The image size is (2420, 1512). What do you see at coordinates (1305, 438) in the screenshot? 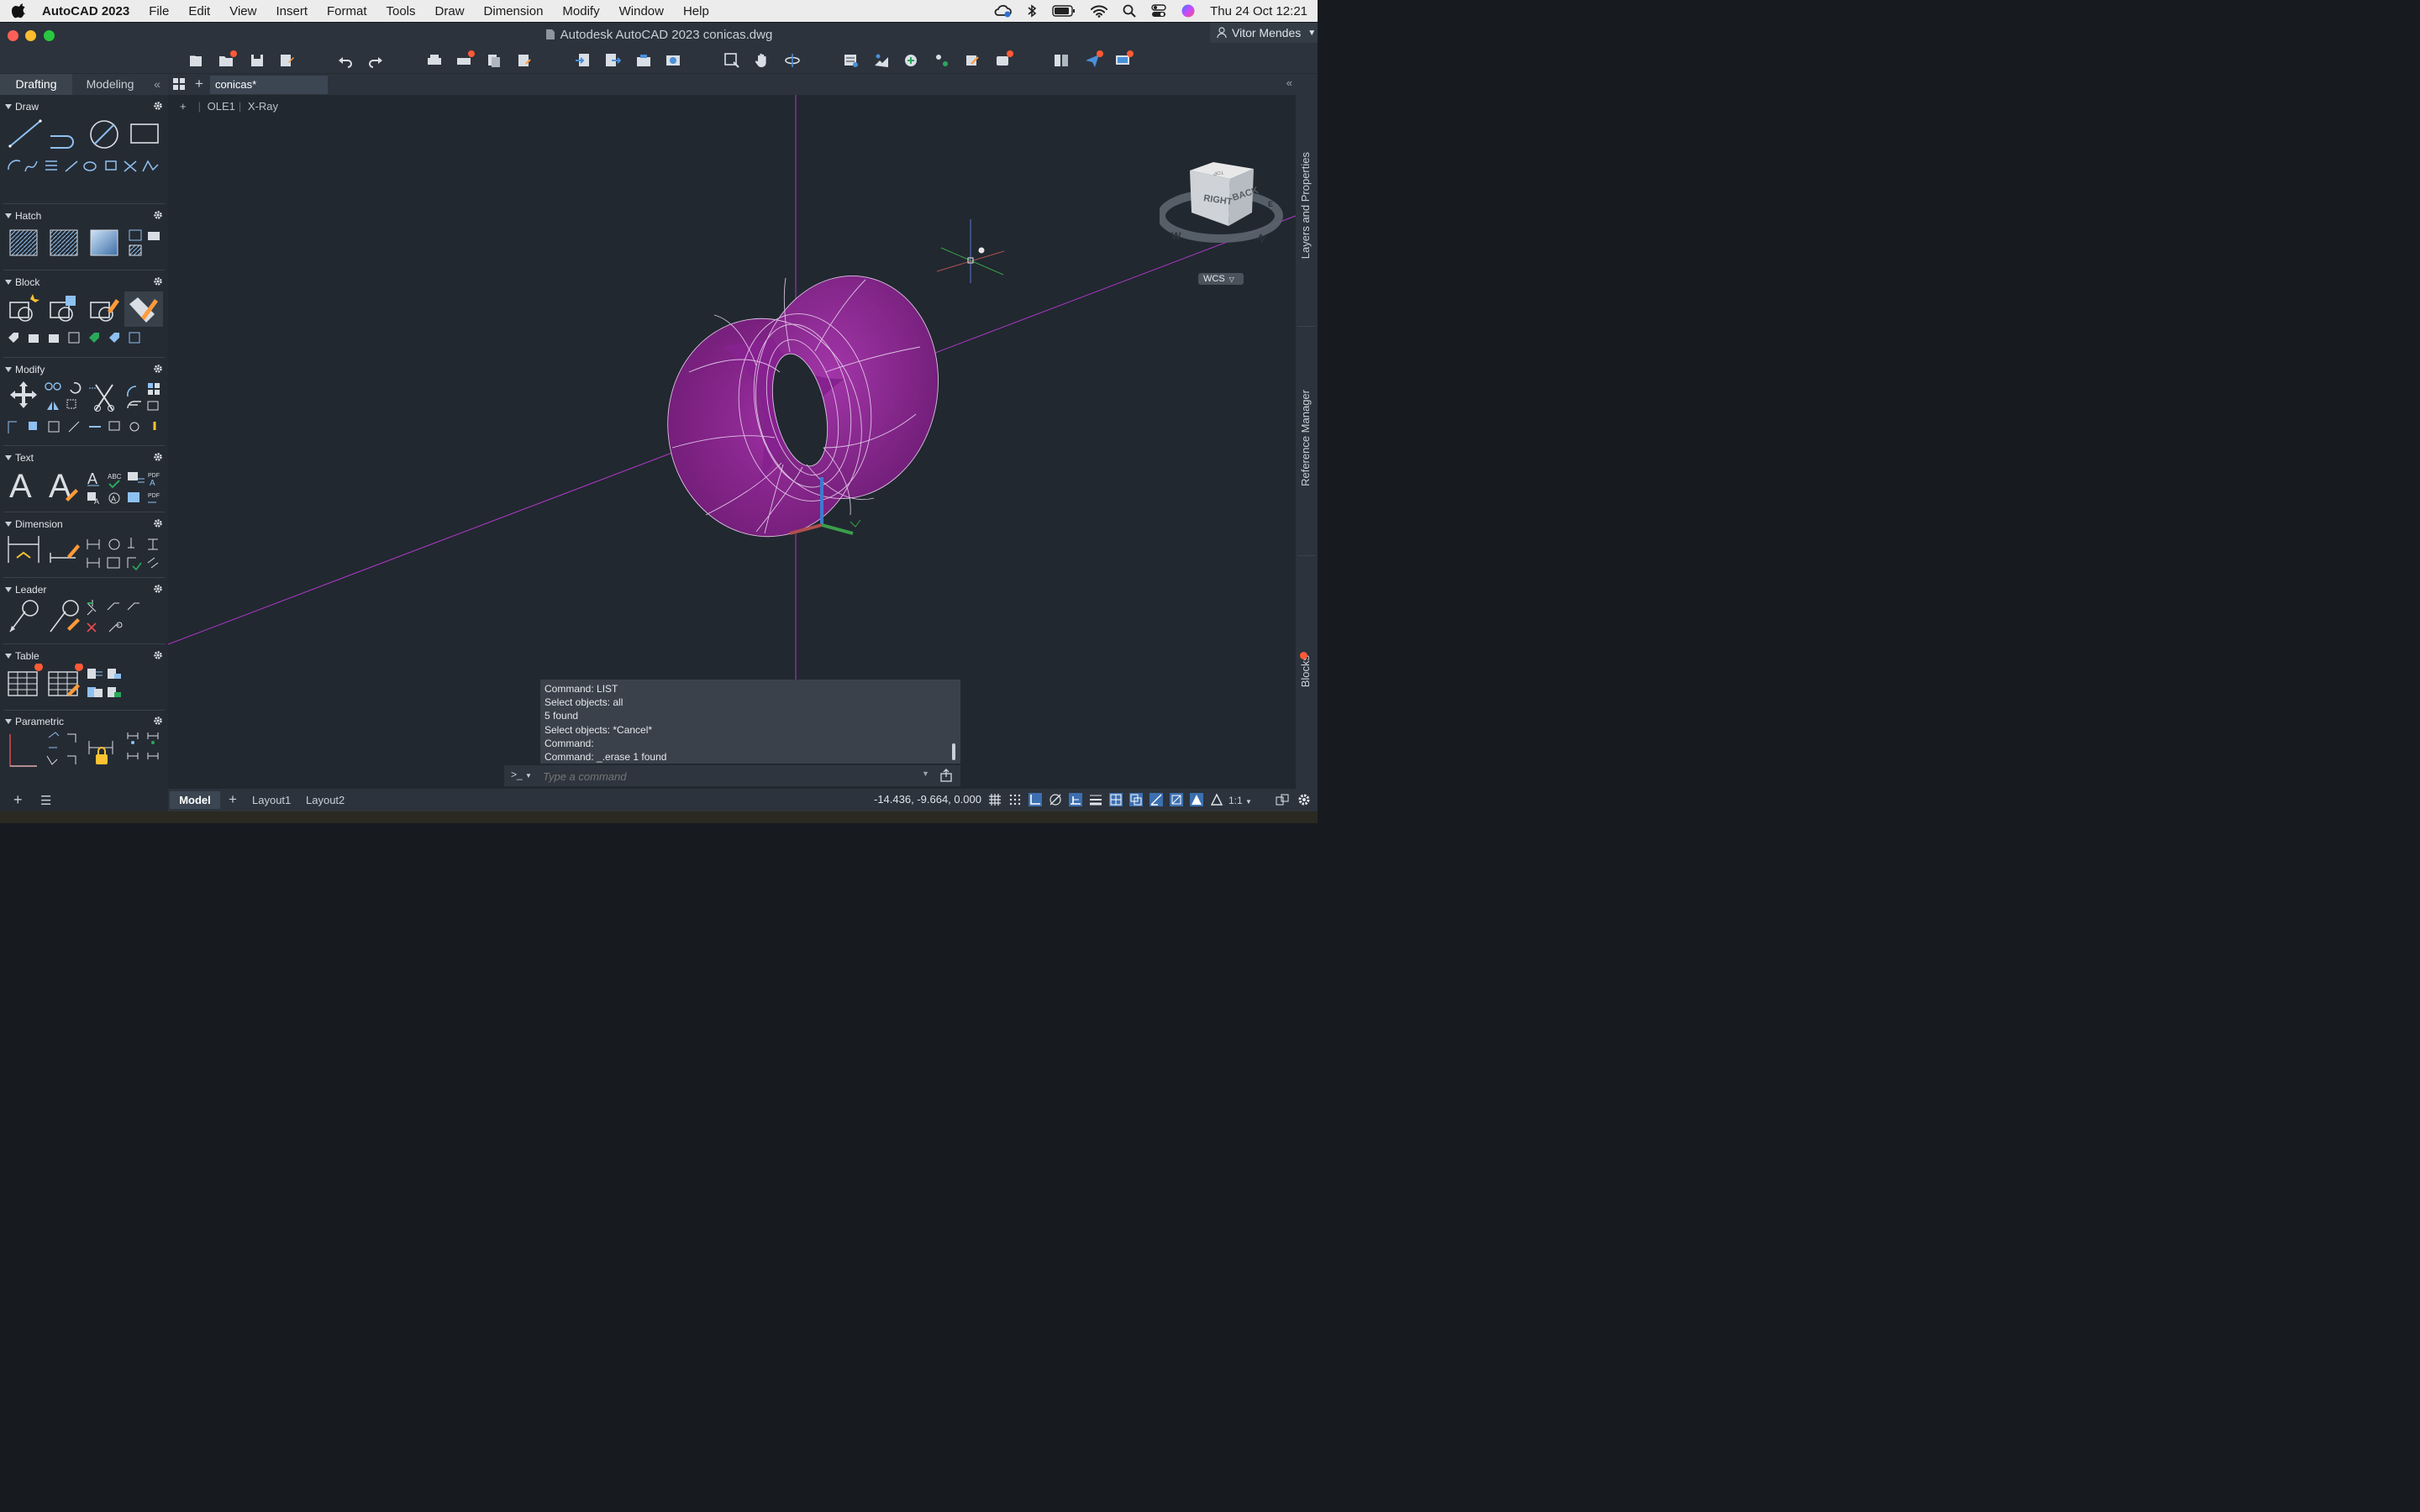
I see `reference-manager-panel-tab: Reference Manager` at bounding box center [1305, 438].